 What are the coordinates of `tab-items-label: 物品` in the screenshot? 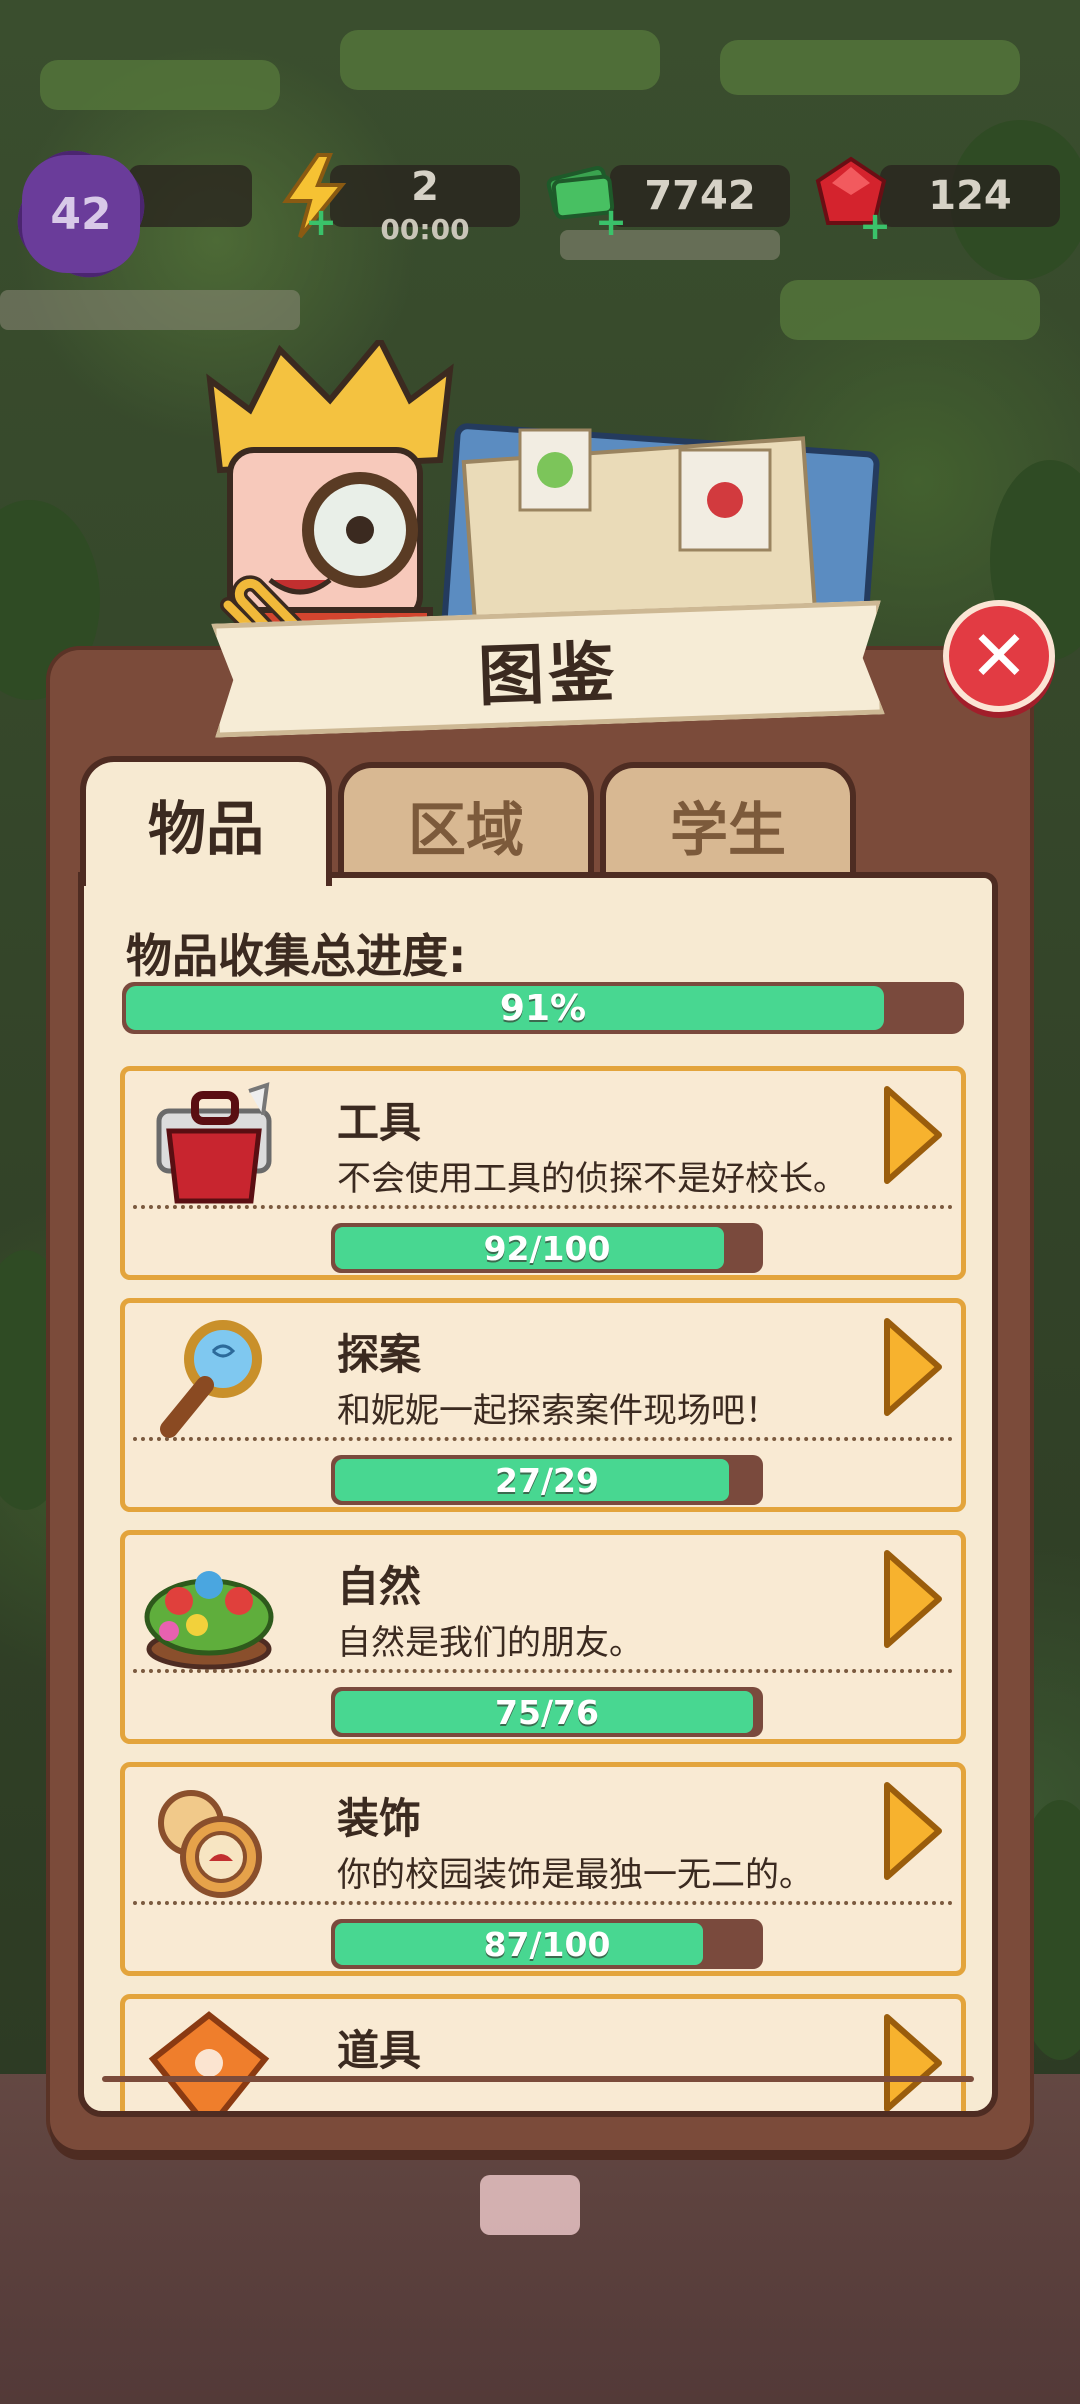 It's located at (205, 829).